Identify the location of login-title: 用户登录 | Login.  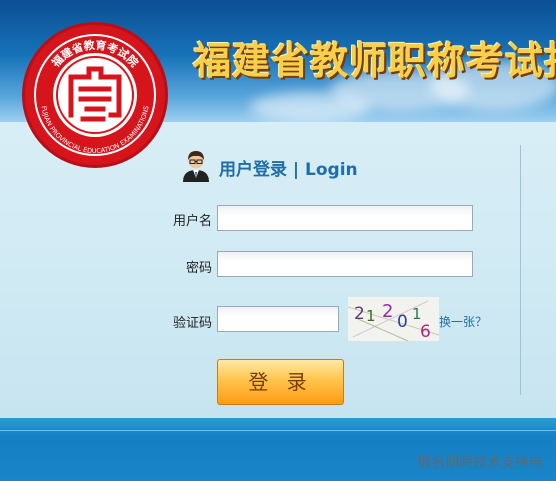
(288, 169).